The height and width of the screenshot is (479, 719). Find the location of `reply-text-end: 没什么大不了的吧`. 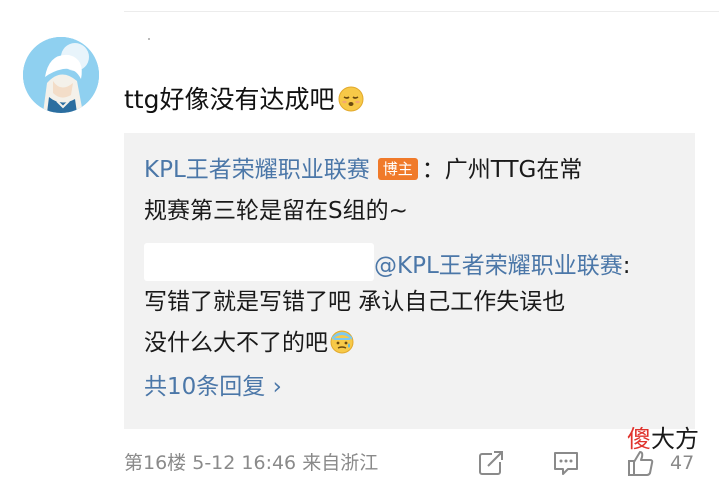

reply-text-end: 没什么大不了的吧 is located at coordinates (236, 343).